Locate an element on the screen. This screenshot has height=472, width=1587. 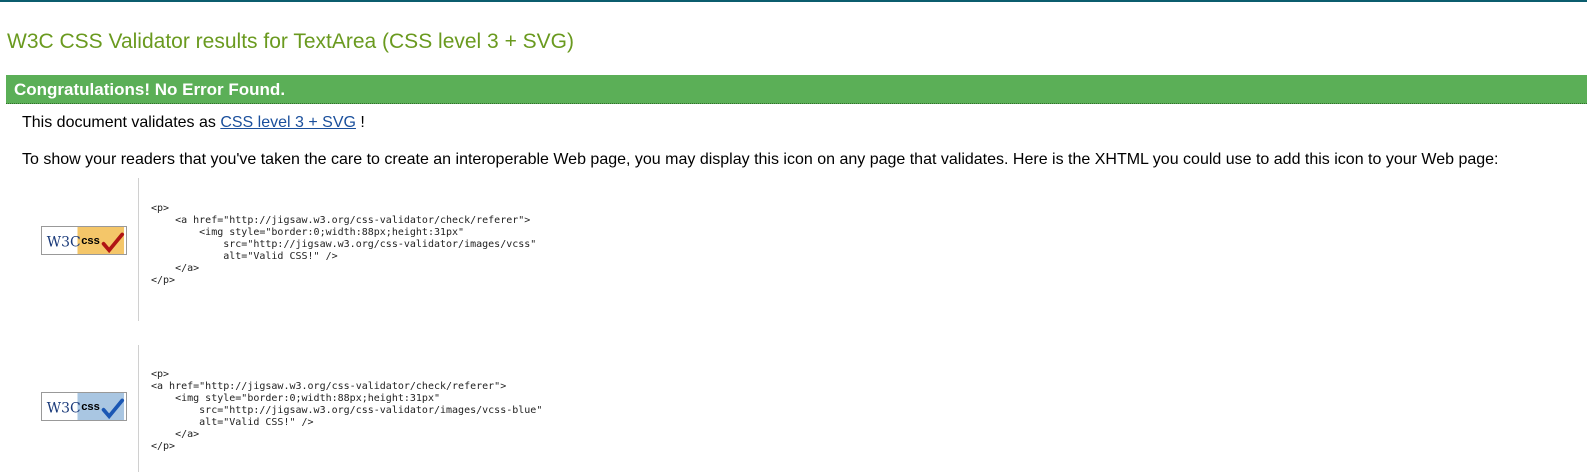
validates-prefix: This document validates as is located at coordinates (119, 122).